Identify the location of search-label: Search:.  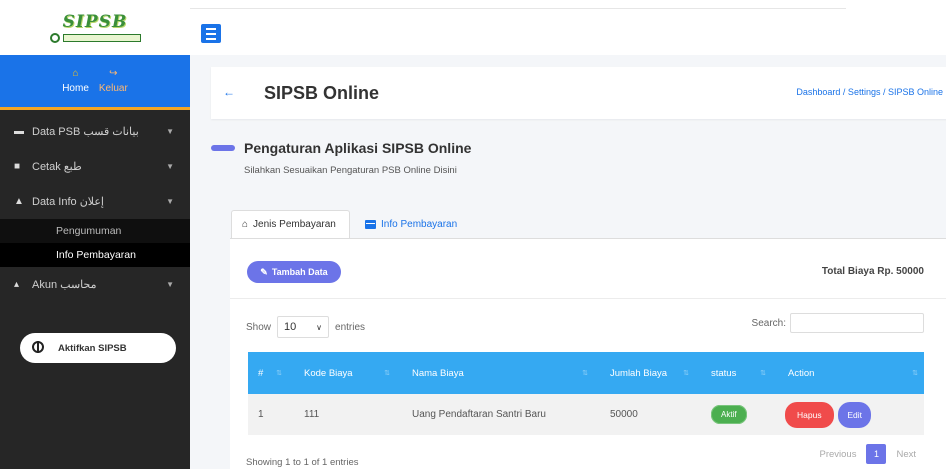
(768, 323).